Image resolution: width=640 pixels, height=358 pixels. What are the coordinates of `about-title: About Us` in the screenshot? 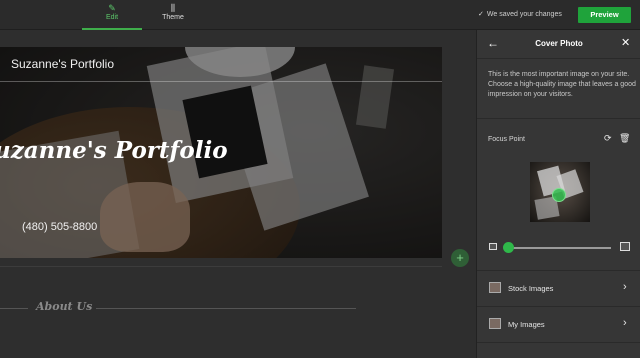 It's located at (64, 306).